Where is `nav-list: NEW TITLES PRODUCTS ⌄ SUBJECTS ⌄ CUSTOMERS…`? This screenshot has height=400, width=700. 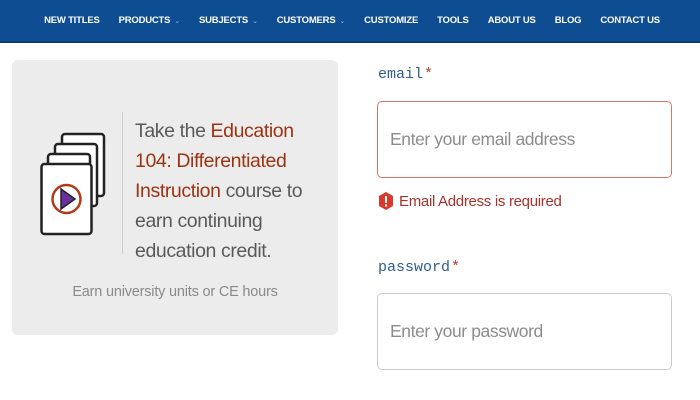 nav-list: NEW TITLES PRODUCTS ⌄ SUBJECTS ⌄ CUSTOMERS… is located at coordinates (350, 20).